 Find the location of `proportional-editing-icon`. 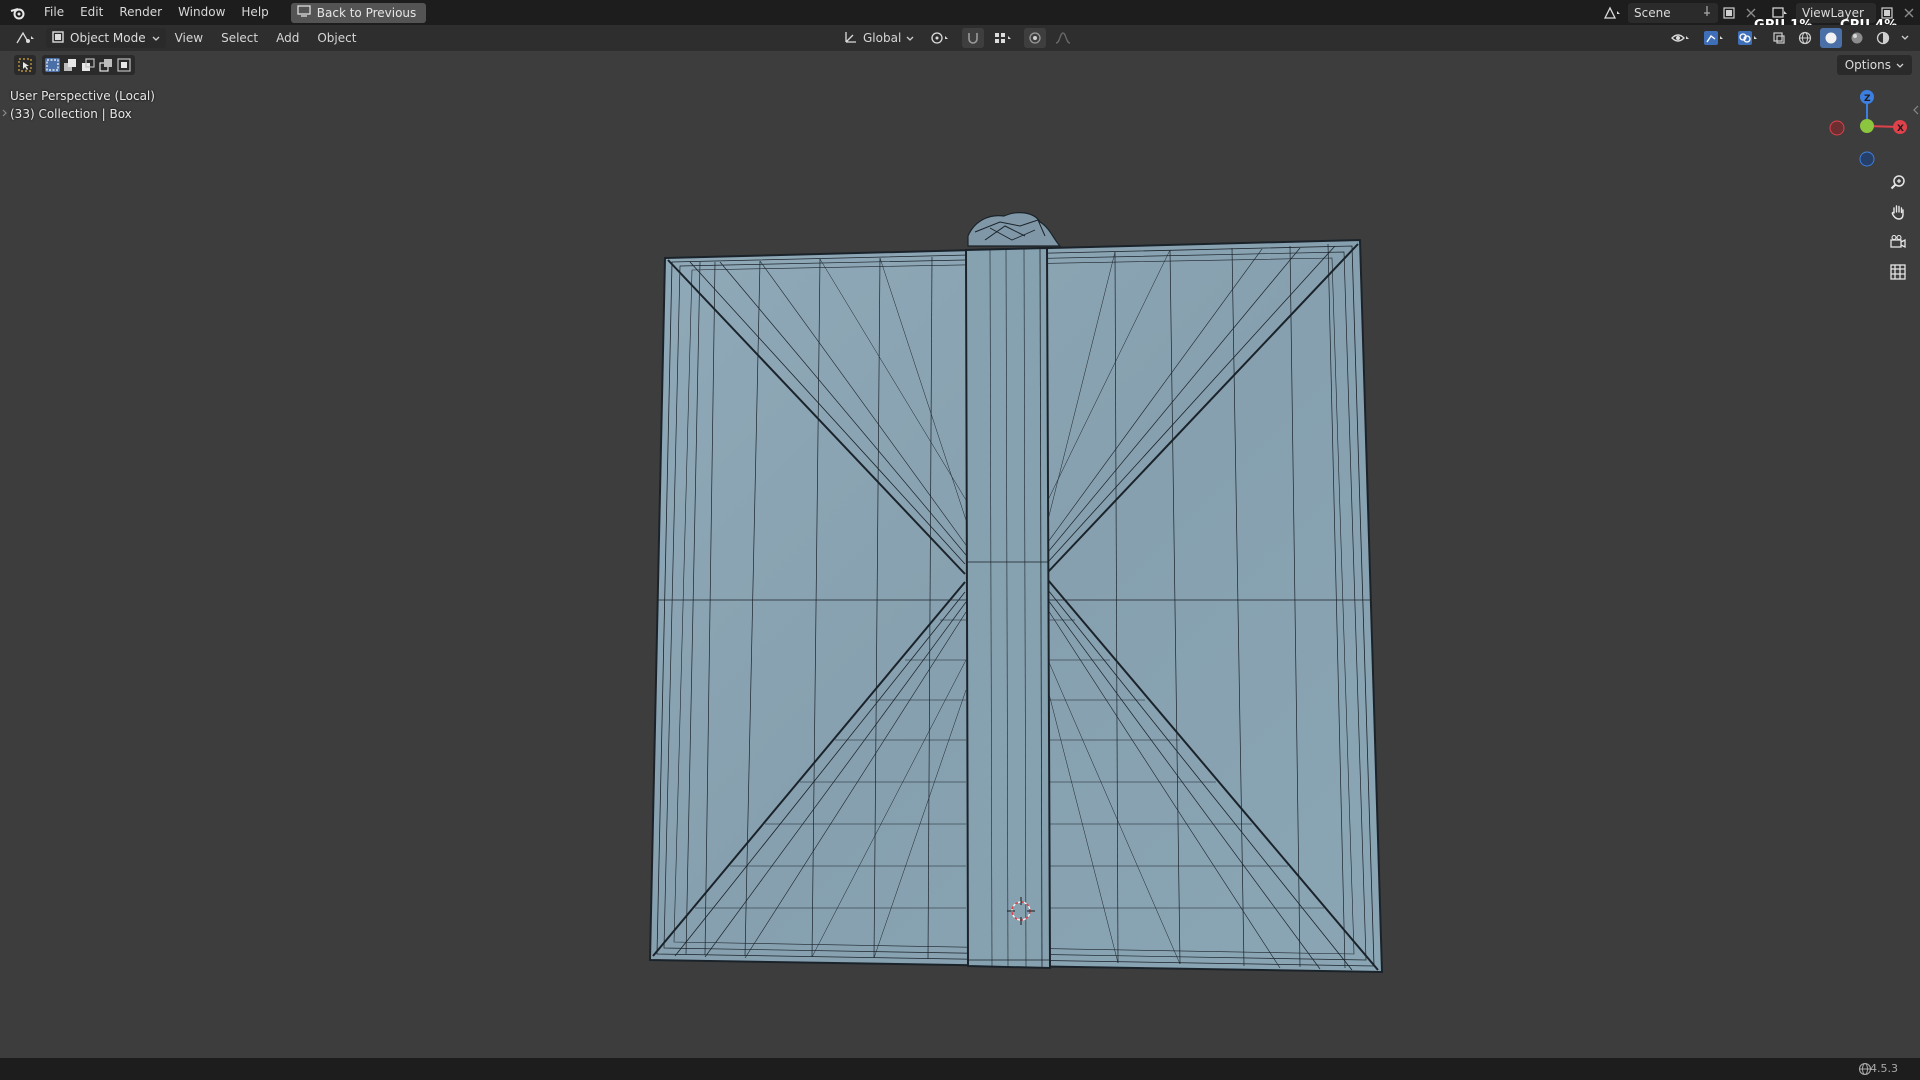

proportional-editing-icon is located at coordinates (1035, 38).